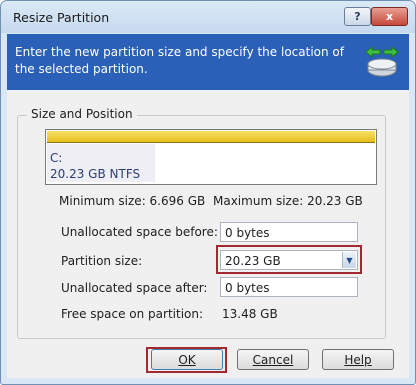  Describe the element at coordinates (102, 261) in the screenshot. I see `partition-size-label: Partition size:` at that location.